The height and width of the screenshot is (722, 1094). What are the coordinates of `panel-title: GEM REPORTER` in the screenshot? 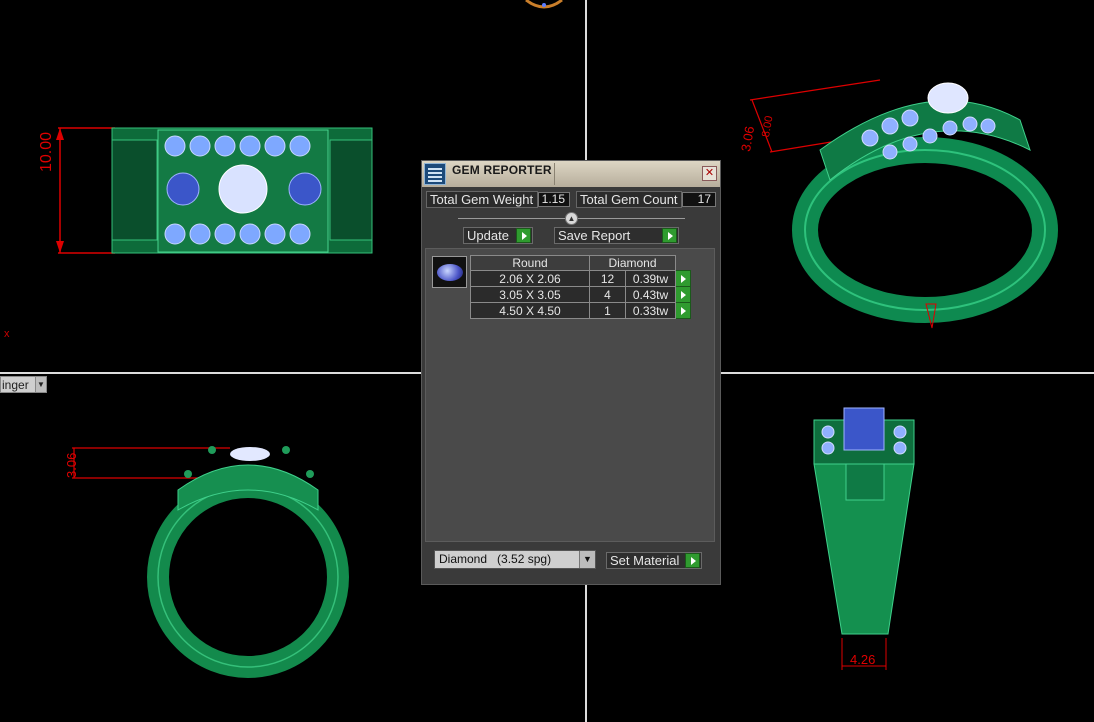 It's located at (502, 170).